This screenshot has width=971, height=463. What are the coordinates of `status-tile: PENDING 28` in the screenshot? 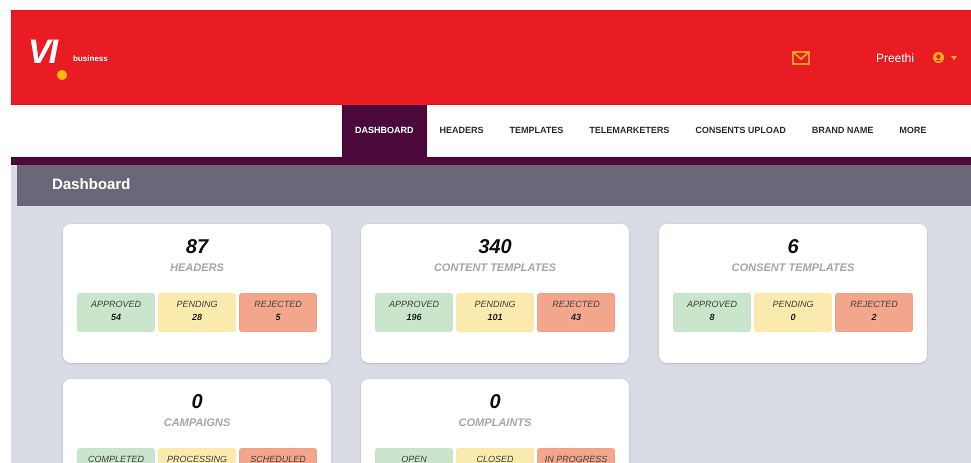 It's located at (197, 312).